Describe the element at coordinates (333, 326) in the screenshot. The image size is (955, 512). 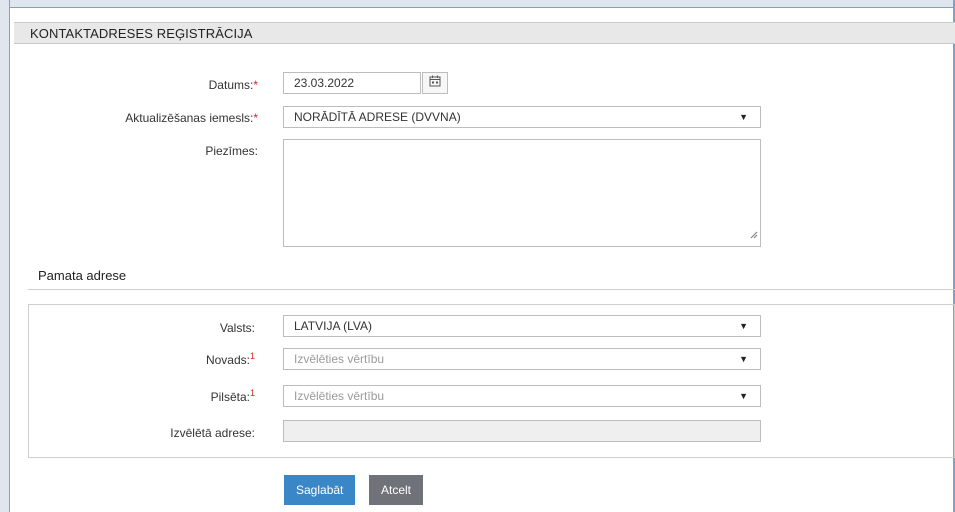
I see `country-value: LATVIJA (LVA)` at that location.